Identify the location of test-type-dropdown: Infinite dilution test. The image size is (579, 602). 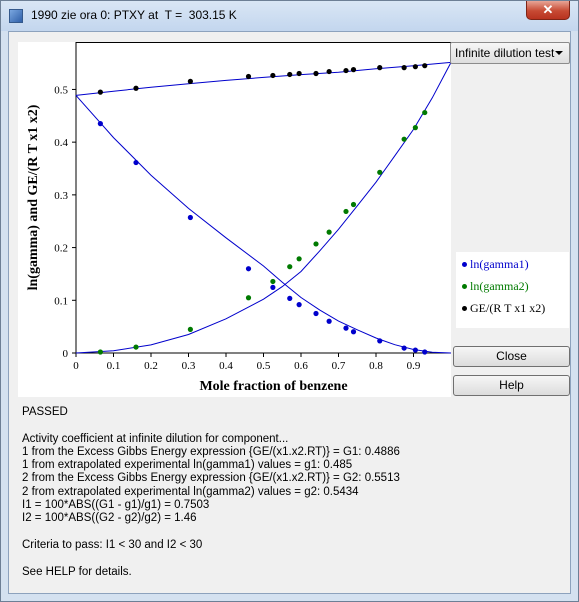
(510, 53).